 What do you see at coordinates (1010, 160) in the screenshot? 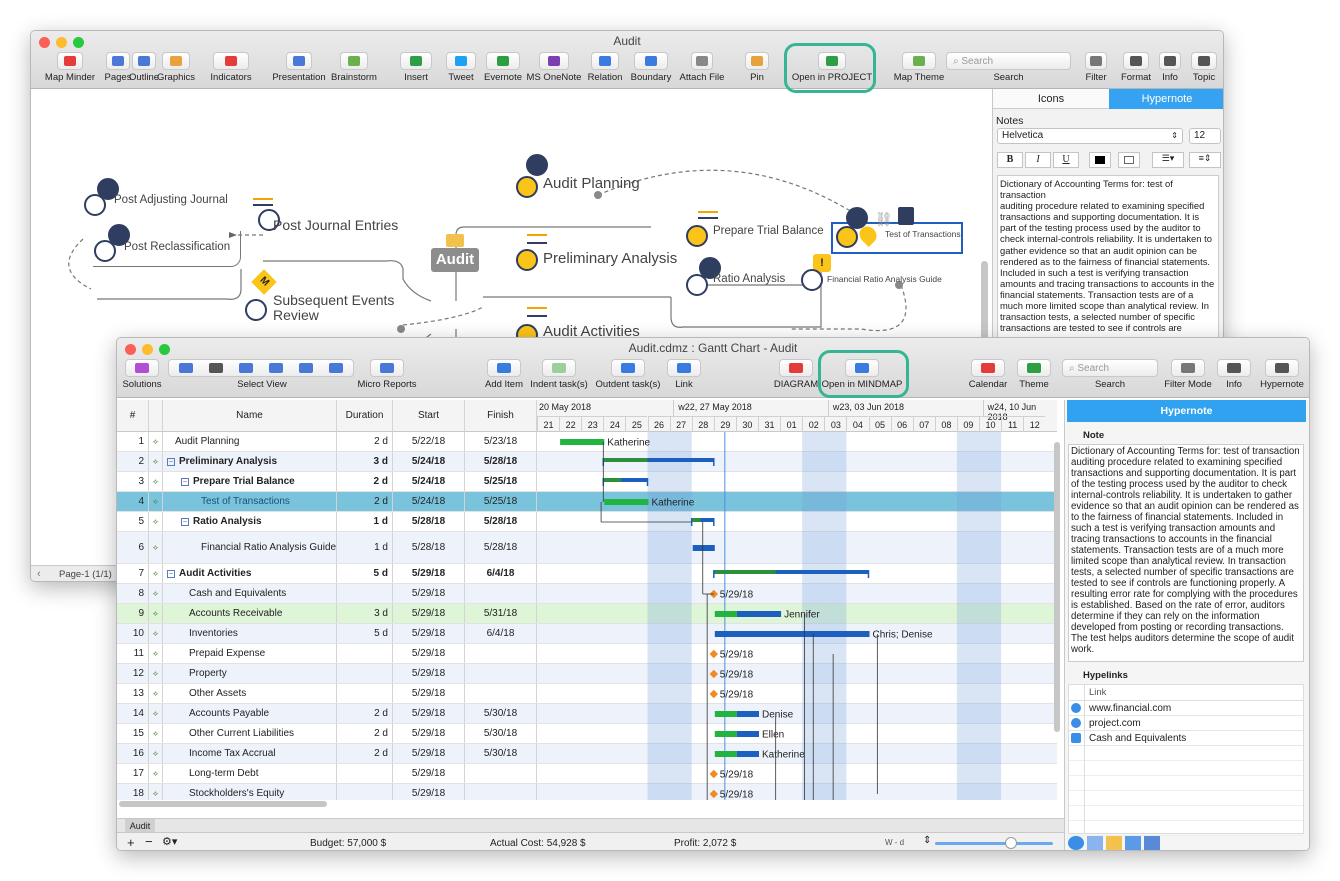
I see `bold-button: B` at bounding box center [1010, 160].